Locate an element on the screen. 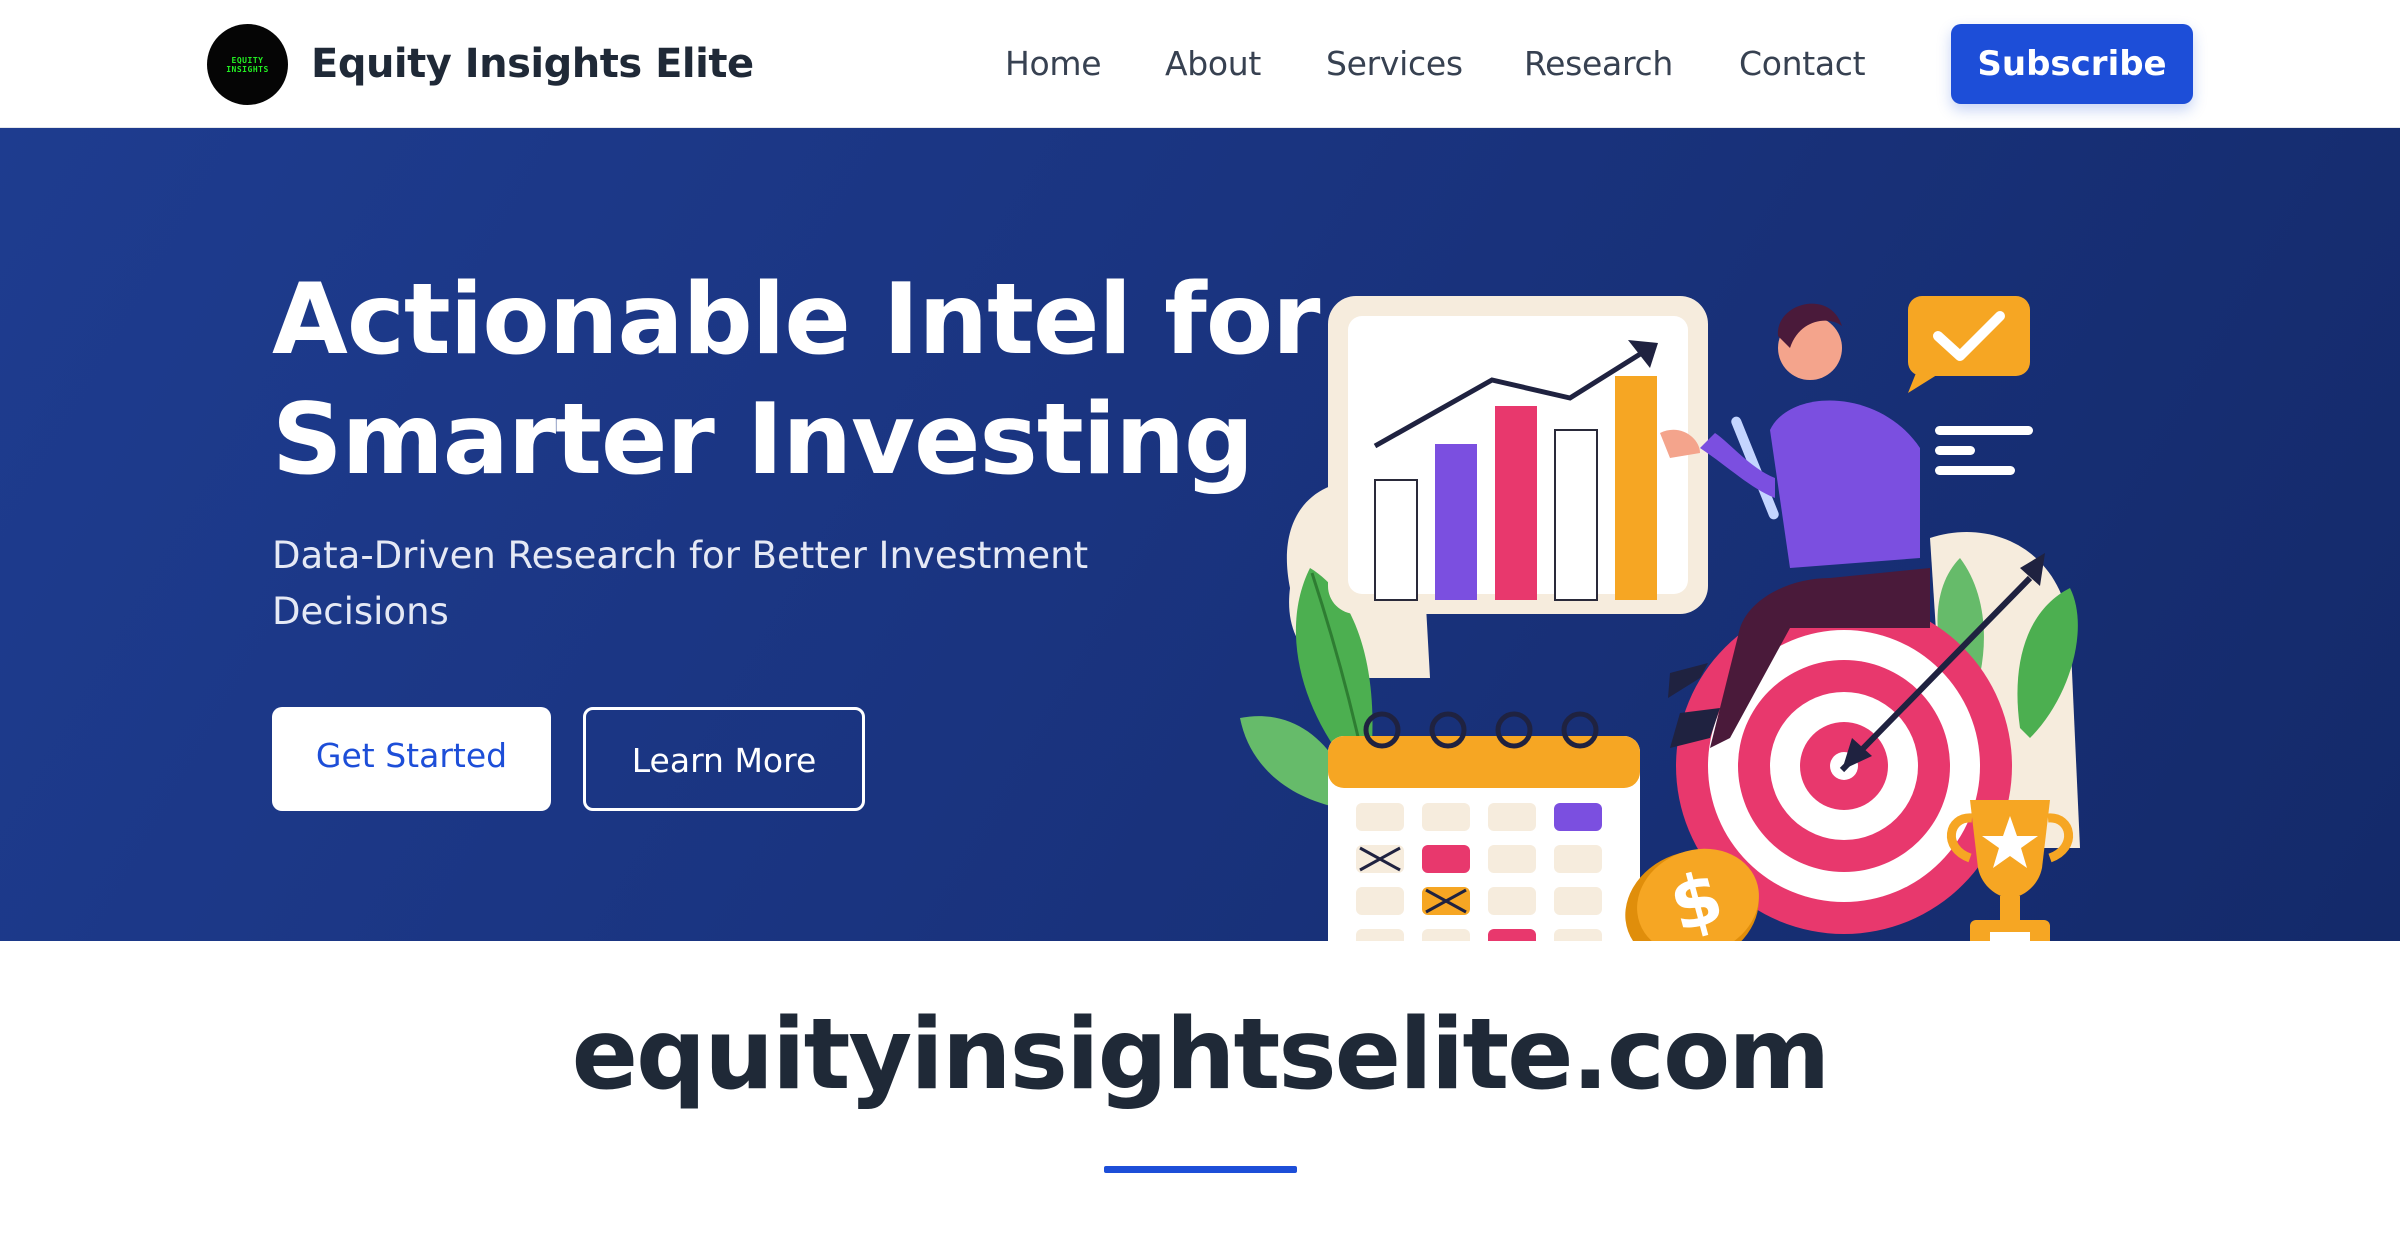  nav-item-research: Research is located at coordinates (1598, 64).